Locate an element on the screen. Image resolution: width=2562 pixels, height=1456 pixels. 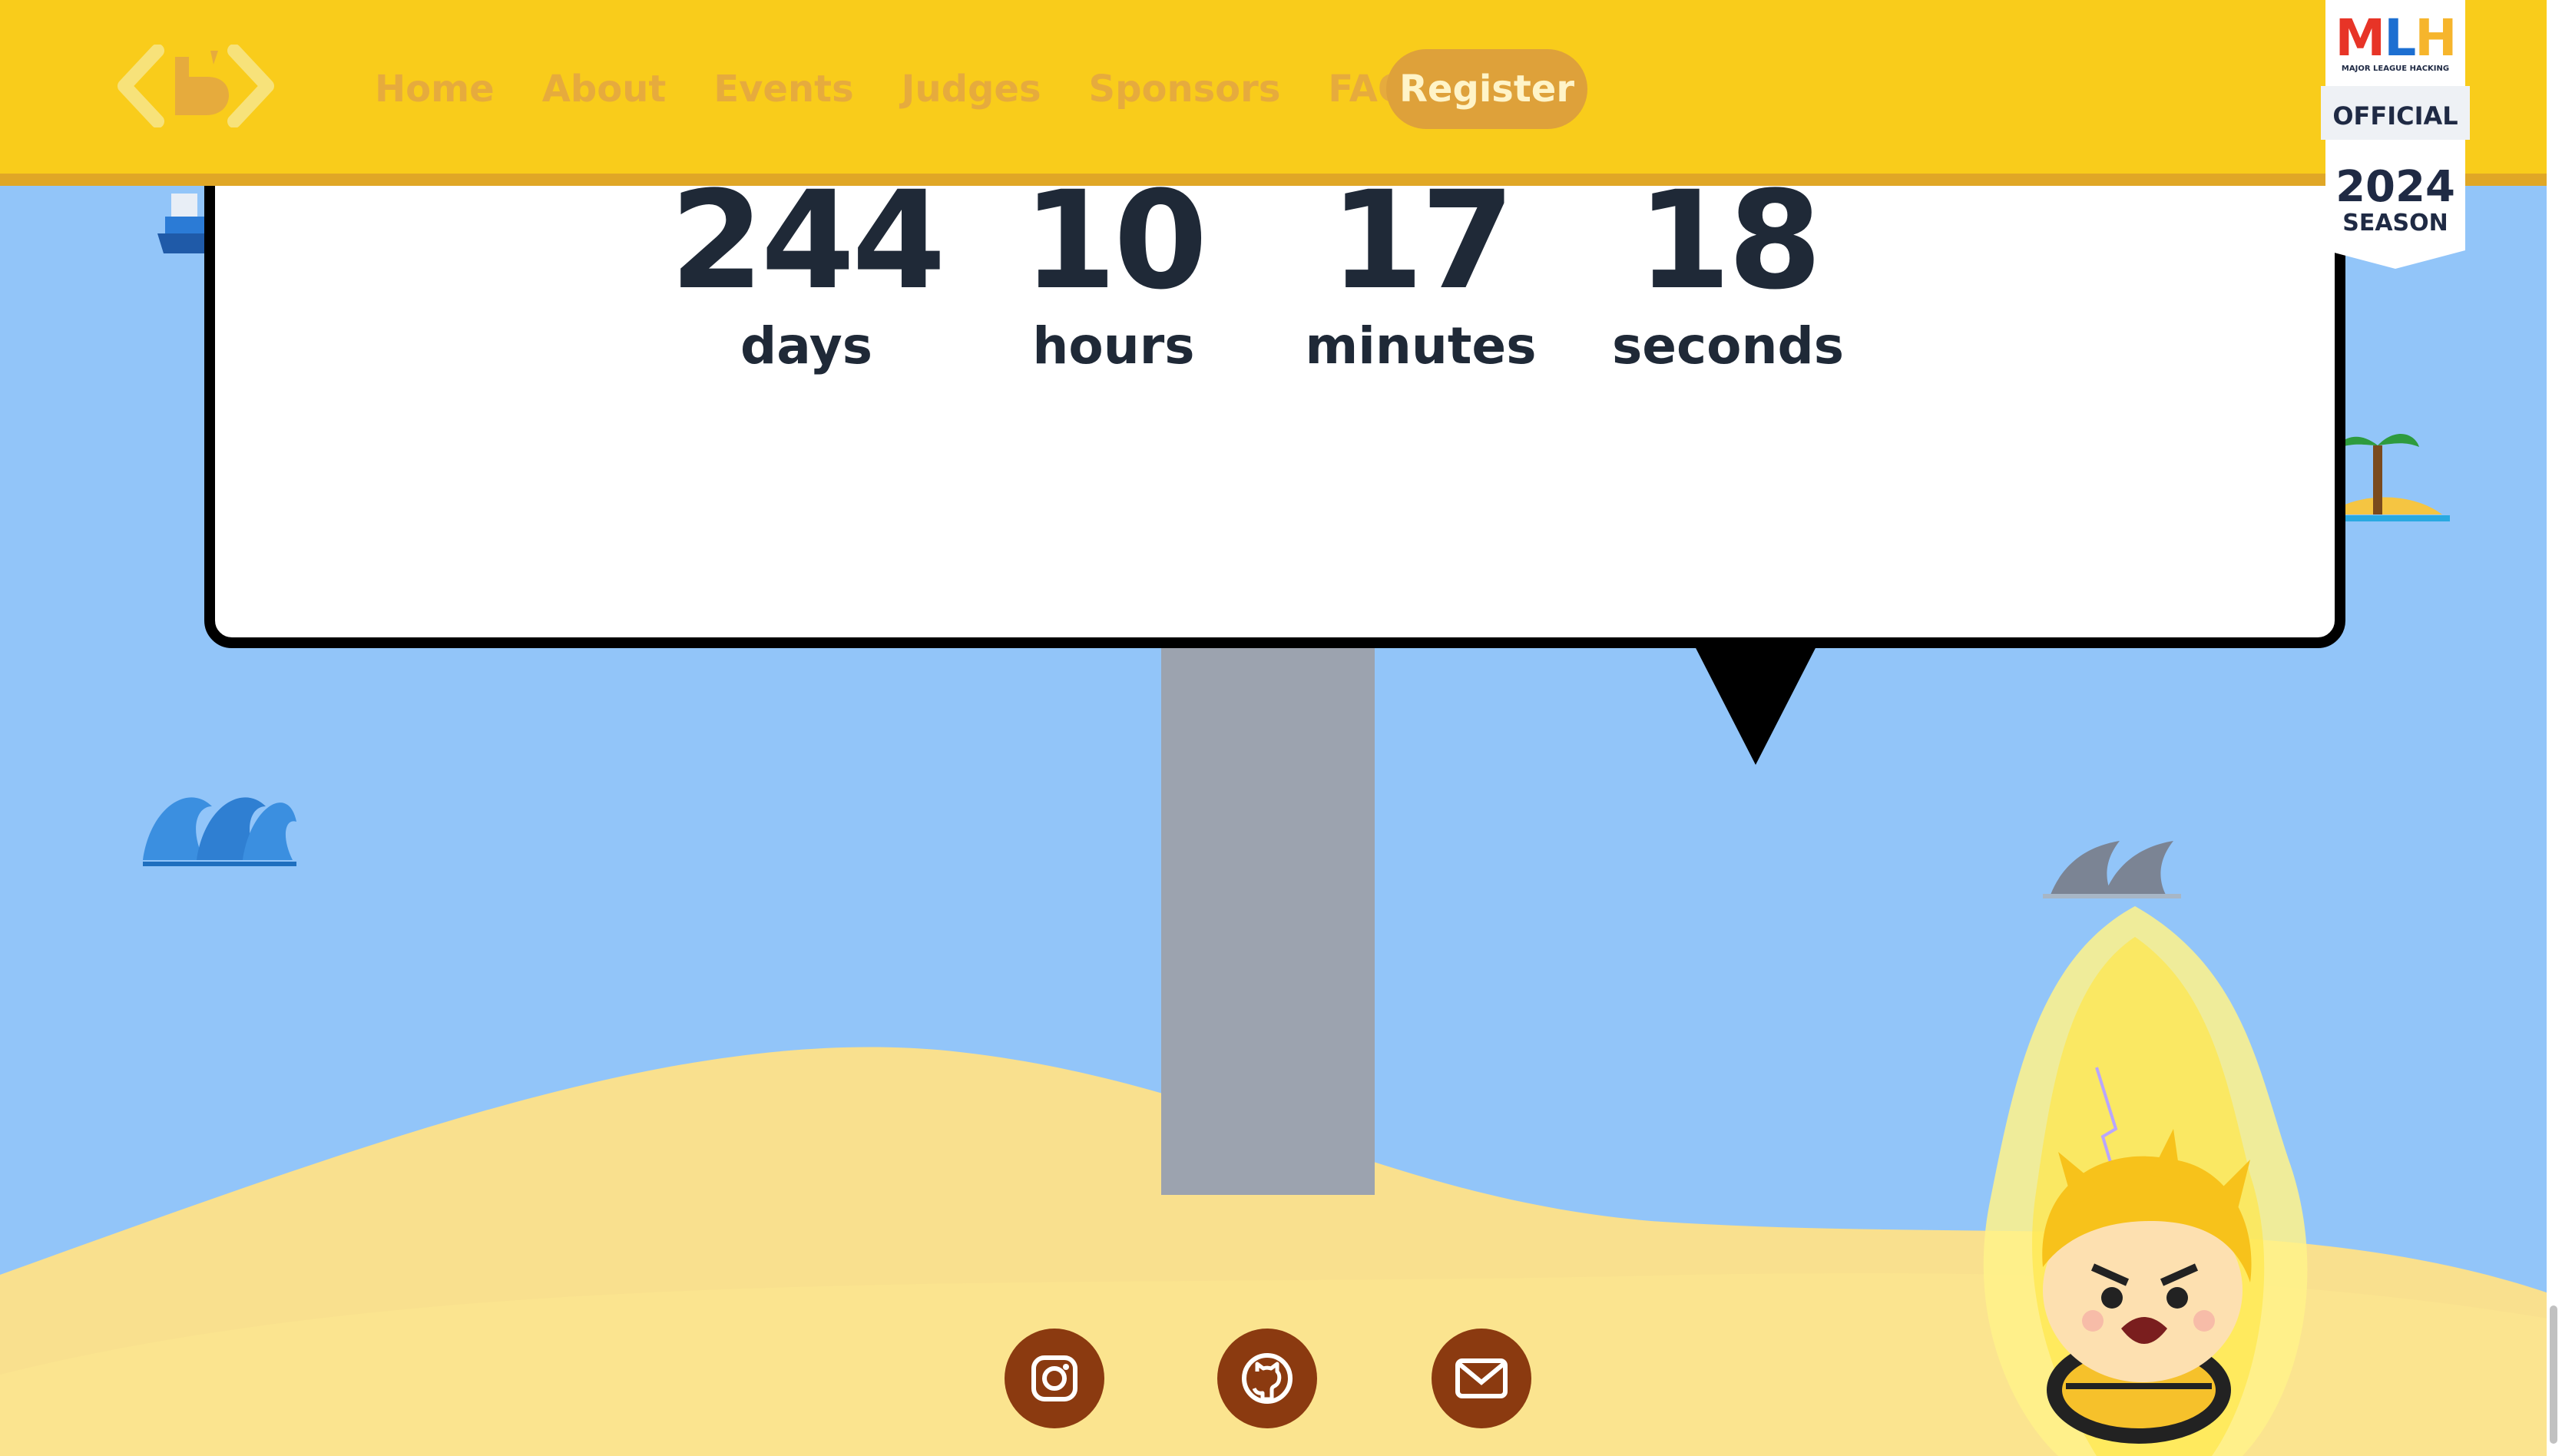
minutes-label: minutes is located at coordinates (1421, 346).